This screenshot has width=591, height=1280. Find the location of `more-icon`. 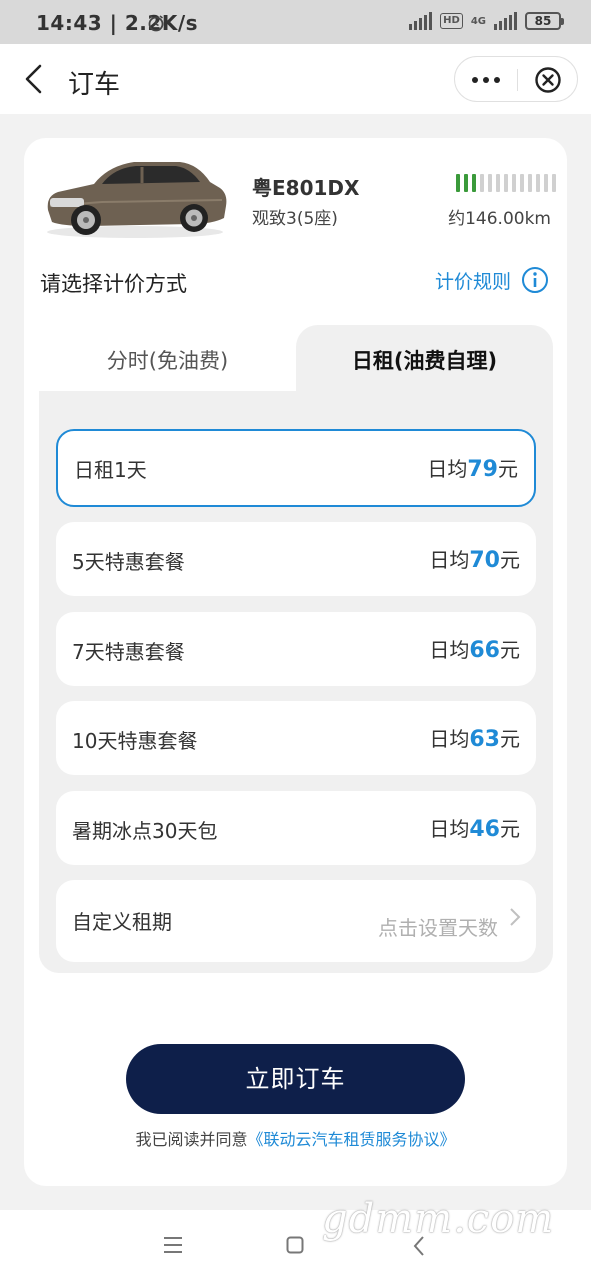

more-icon is located at coordinates (486, 80).